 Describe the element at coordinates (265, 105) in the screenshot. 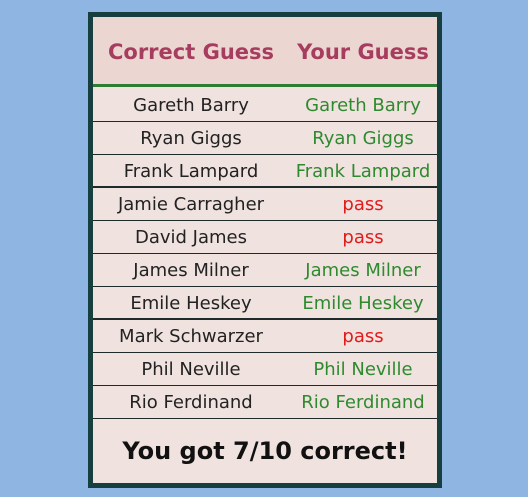

I see `table-row: Gareth Barry Gareth Barry` at that location.